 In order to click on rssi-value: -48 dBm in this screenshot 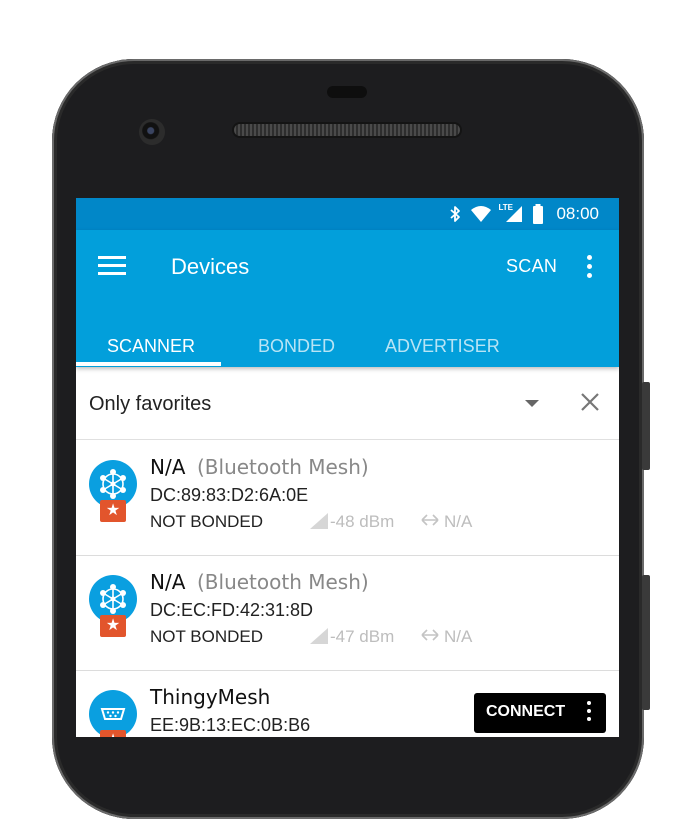, I will do `click(362, 521)`.